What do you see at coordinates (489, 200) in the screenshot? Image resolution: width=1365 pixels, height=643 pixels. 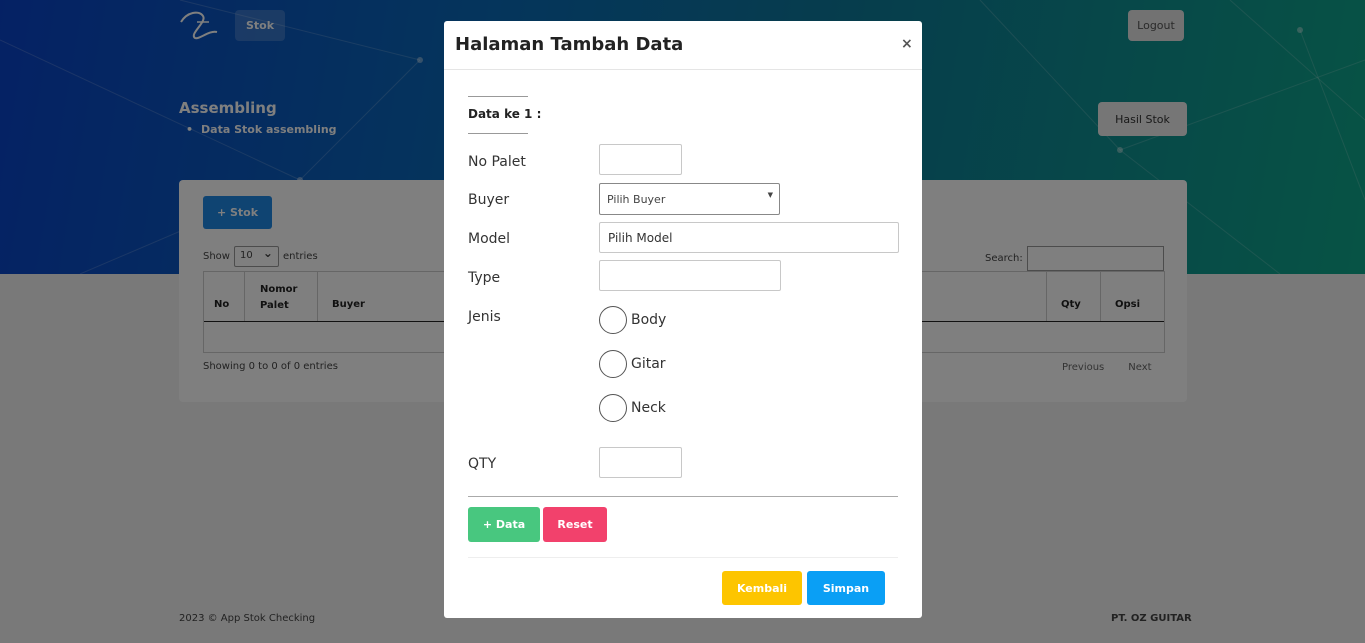 I see `buyer-label: Buyer` at bounding box center [489, 200].